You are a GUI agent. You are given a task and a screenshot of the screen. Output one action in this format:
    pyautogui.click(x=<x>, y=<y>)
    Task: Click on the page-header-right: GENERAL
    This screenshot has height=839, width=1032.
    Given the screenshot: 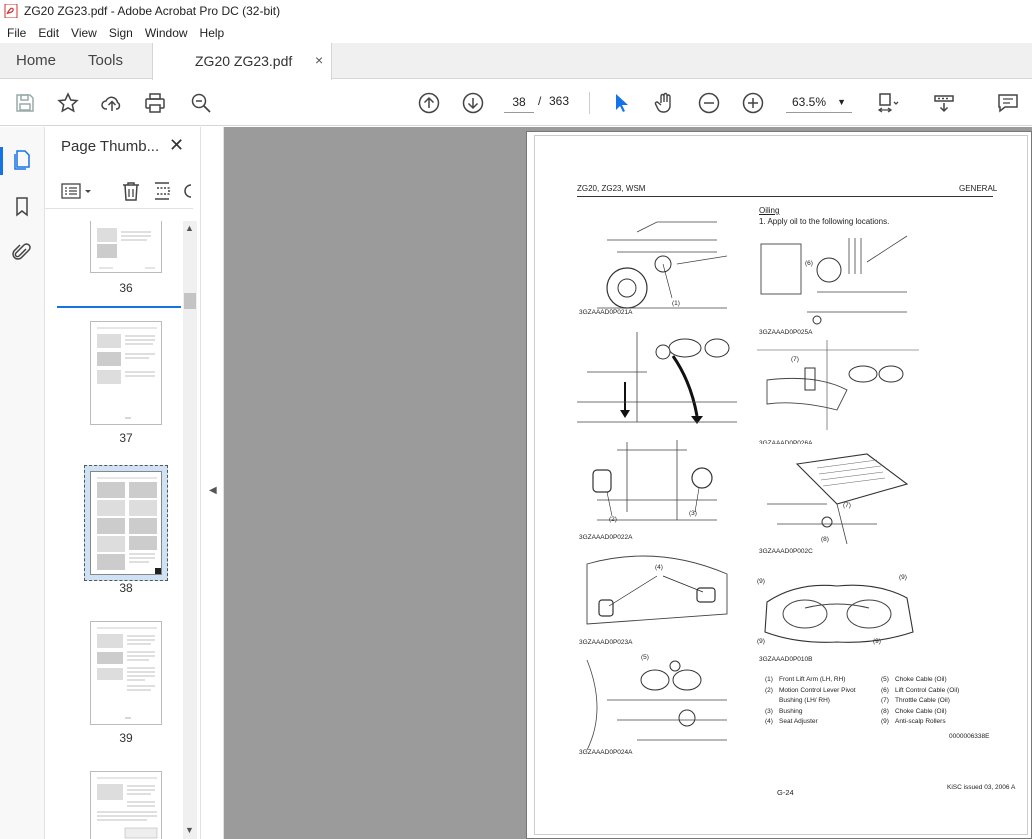 What is the action you would take?
    pyautogui.click(x=978, y=188)
    